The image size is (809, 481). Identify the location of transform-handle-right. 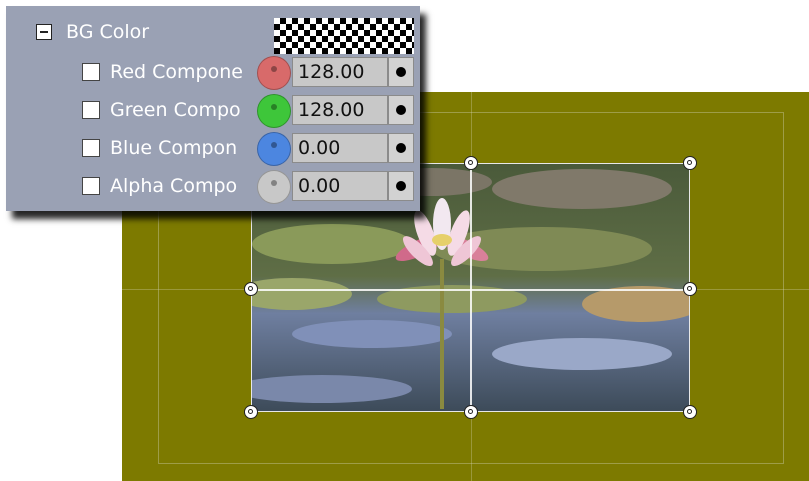
(690, 289).